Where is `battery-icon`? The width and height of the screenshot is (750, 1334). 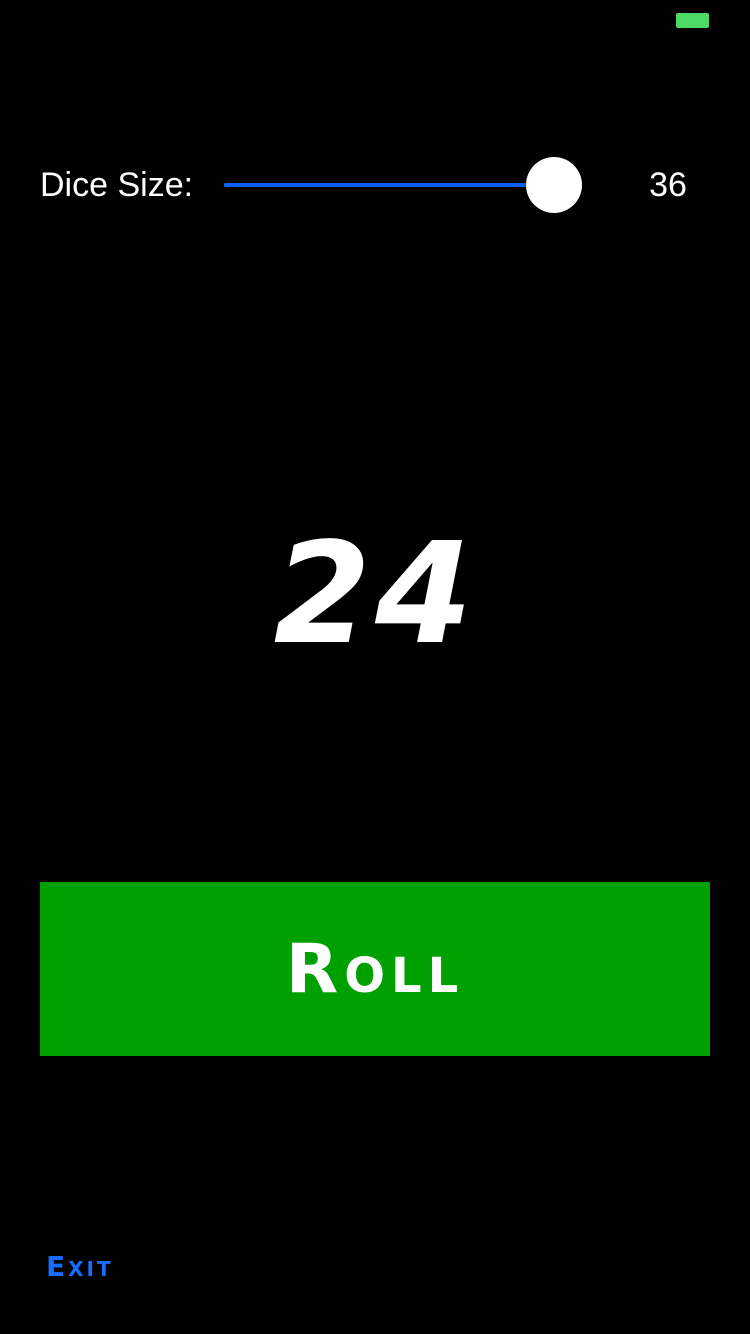
battery-icon is located at coordinates (692, 20).